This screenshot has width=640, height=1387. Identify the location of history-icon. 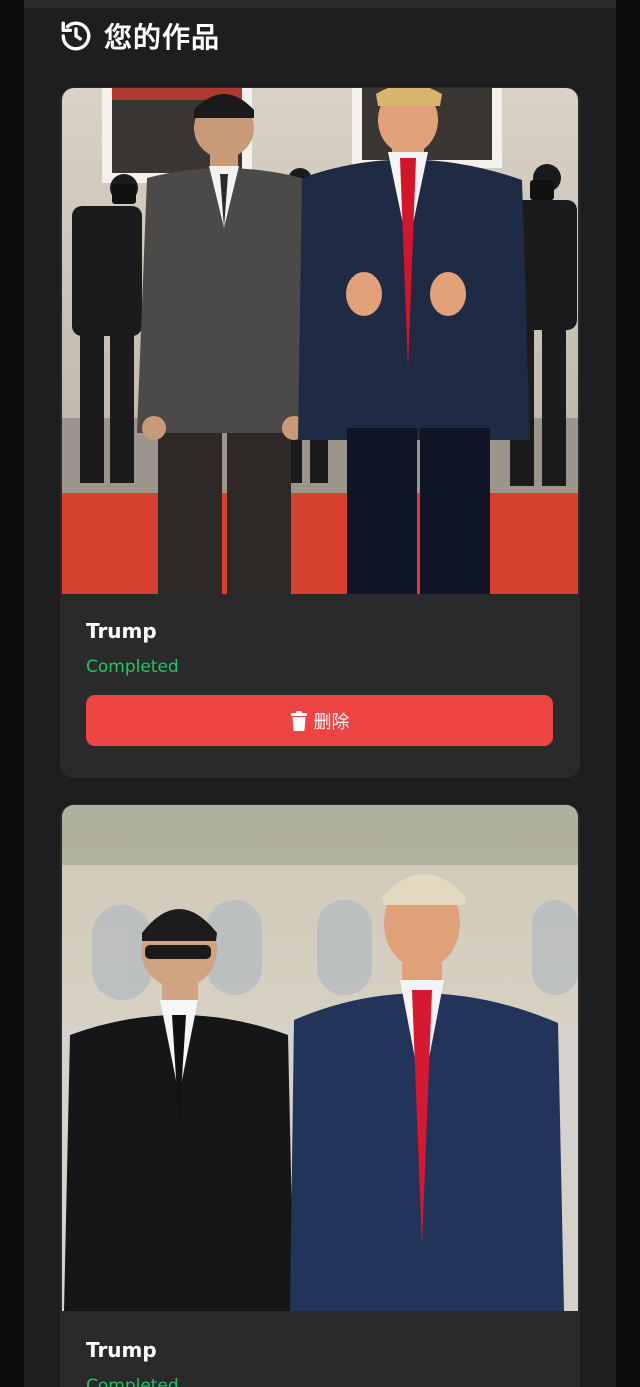
(76, 36).